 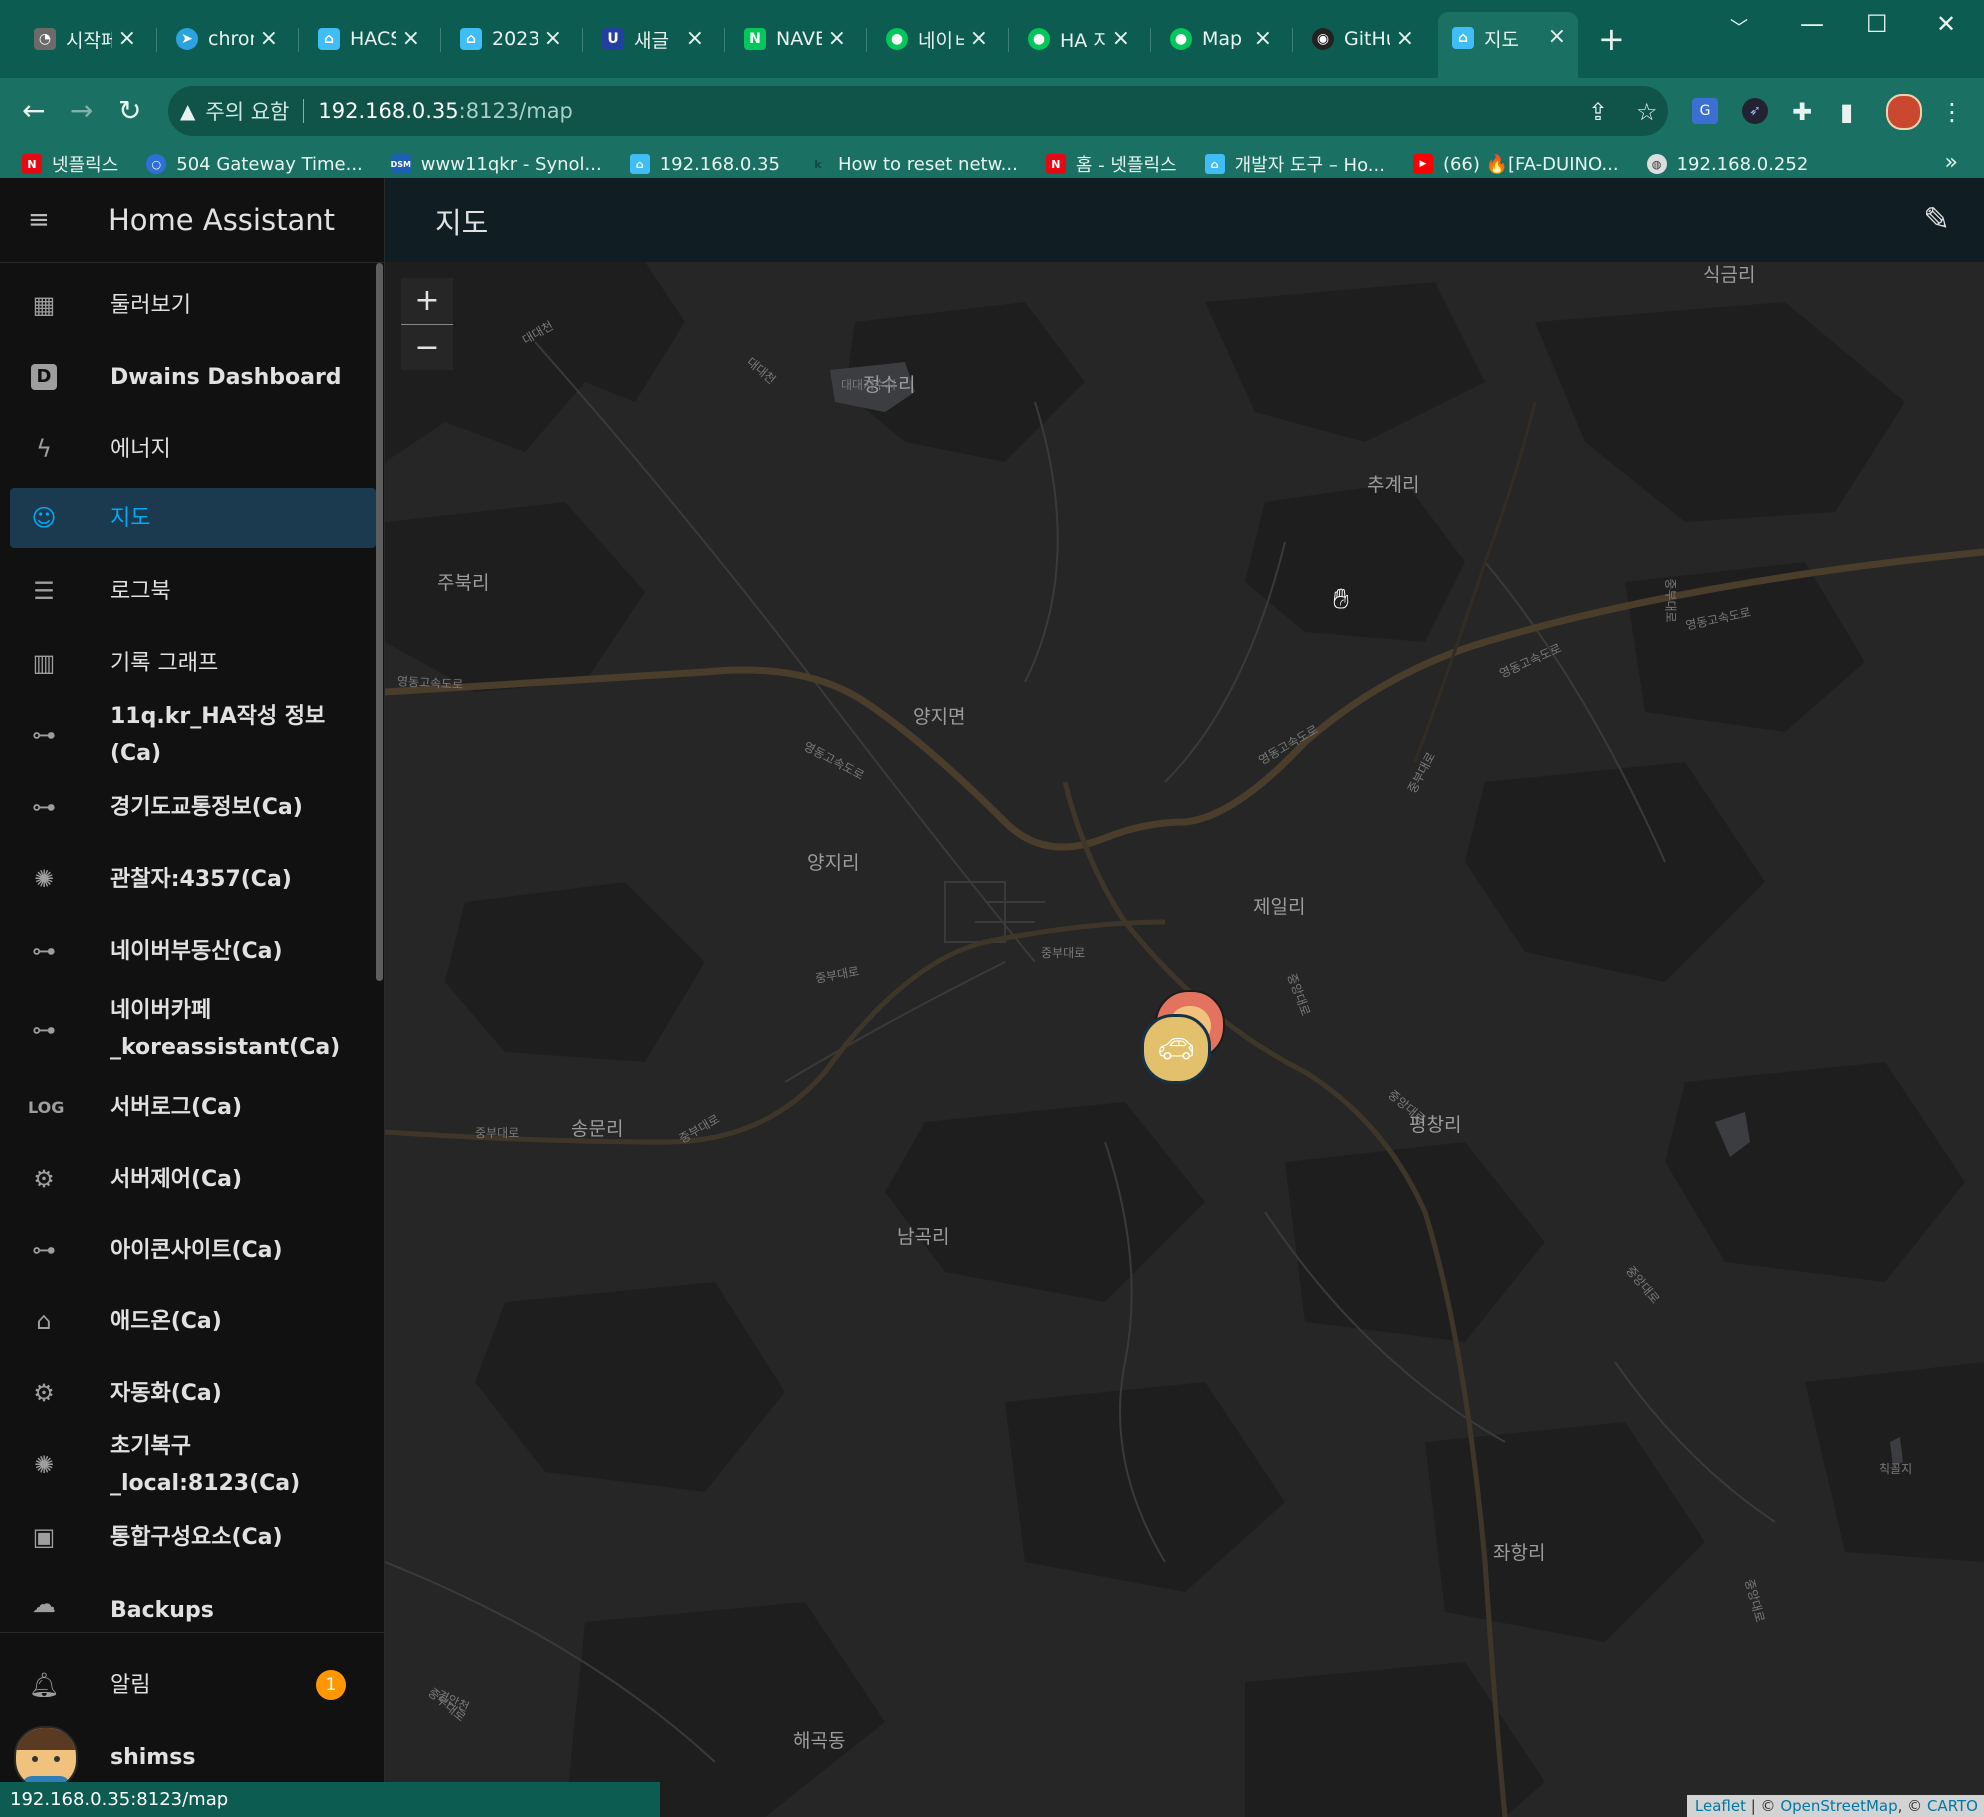 I want to click on sidebar-item-integrations: ▣ 통합구성요소(Ca), so click(x=193, y=1537).